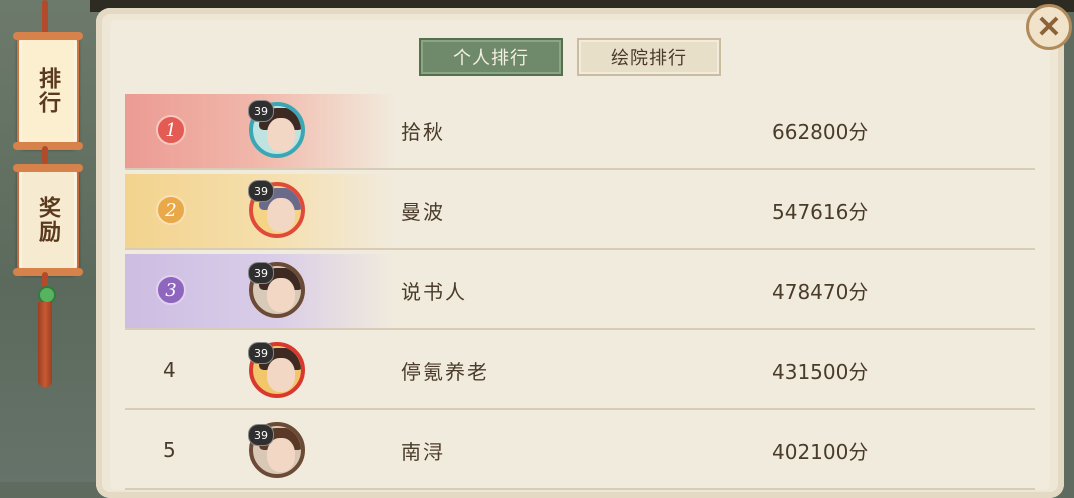  Describe the element at coordinates (649, 57) in the screenshot. I see `tab-academy-ranking: 绘院排行` at that location.